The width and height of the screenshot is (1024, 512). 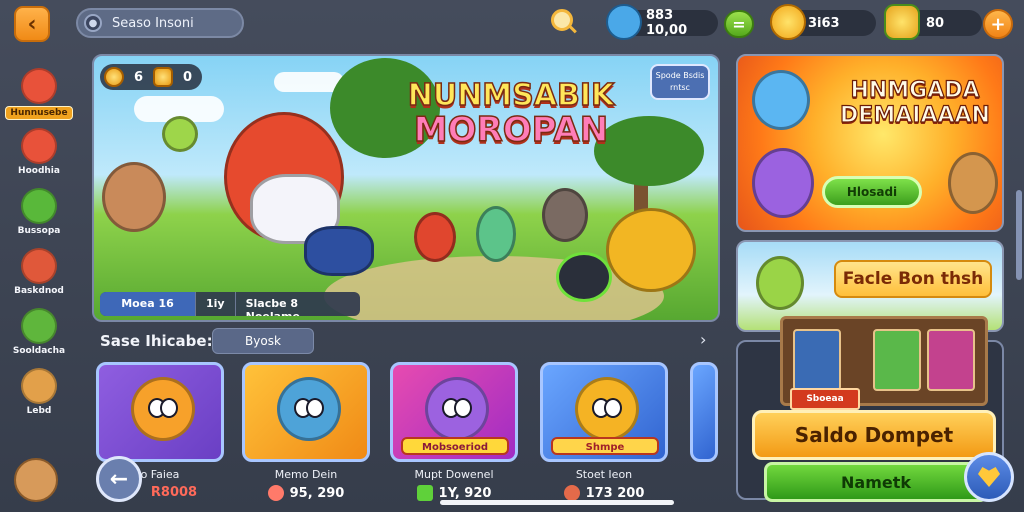 What do you see at coordinates (615, 493) in the screenshot?
I see `game-card-4-price-value: 173 200` at bounding box center [615, 493].